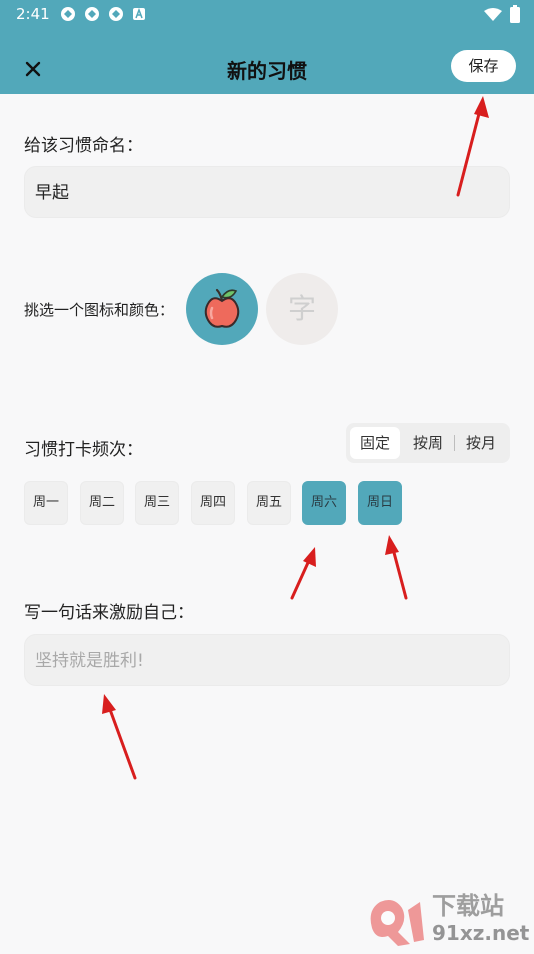 The width and height of the screenshot is (534, 954). I want to click on watermark-brand: 下载站, so click(468, 906).